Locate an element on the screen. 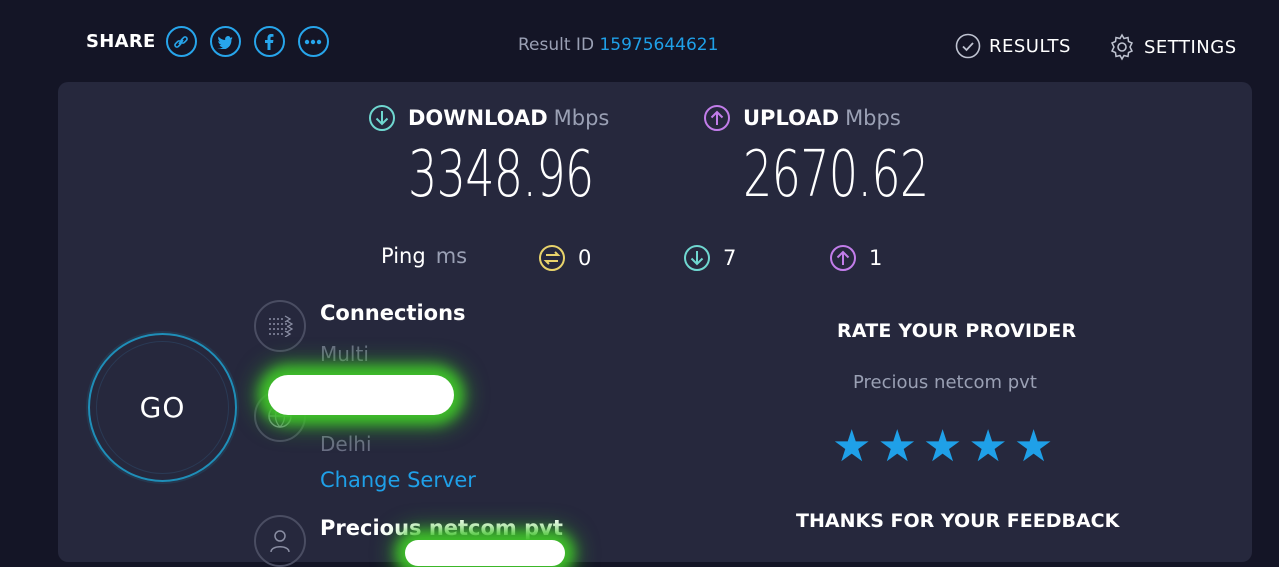 This screenshot has height=567, width=1279. result-id-label: Result ID is located at coordinates (556, 45).